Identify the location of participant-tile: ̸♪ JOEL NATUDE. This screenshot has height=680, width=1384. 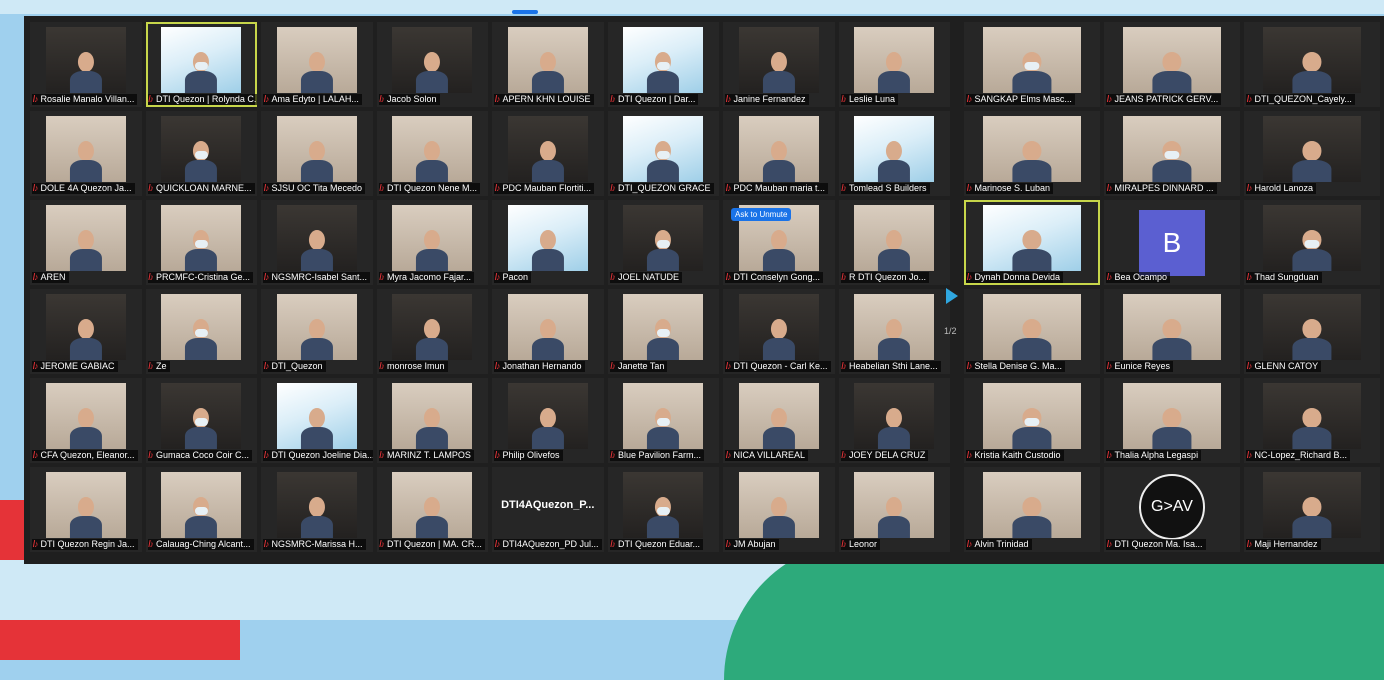
(663, 242).